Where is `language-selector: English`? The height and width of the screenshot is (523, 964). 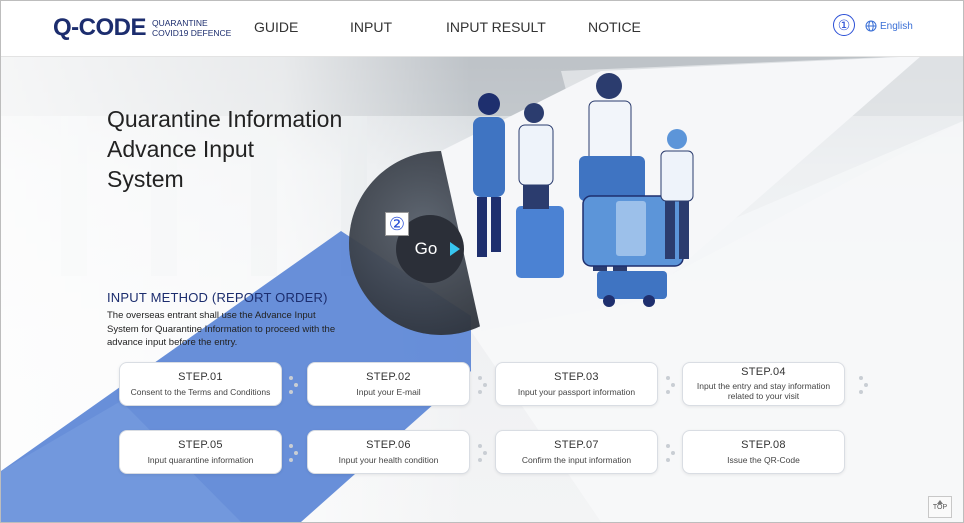 language-selector: English is located at coordinates (889, 26).